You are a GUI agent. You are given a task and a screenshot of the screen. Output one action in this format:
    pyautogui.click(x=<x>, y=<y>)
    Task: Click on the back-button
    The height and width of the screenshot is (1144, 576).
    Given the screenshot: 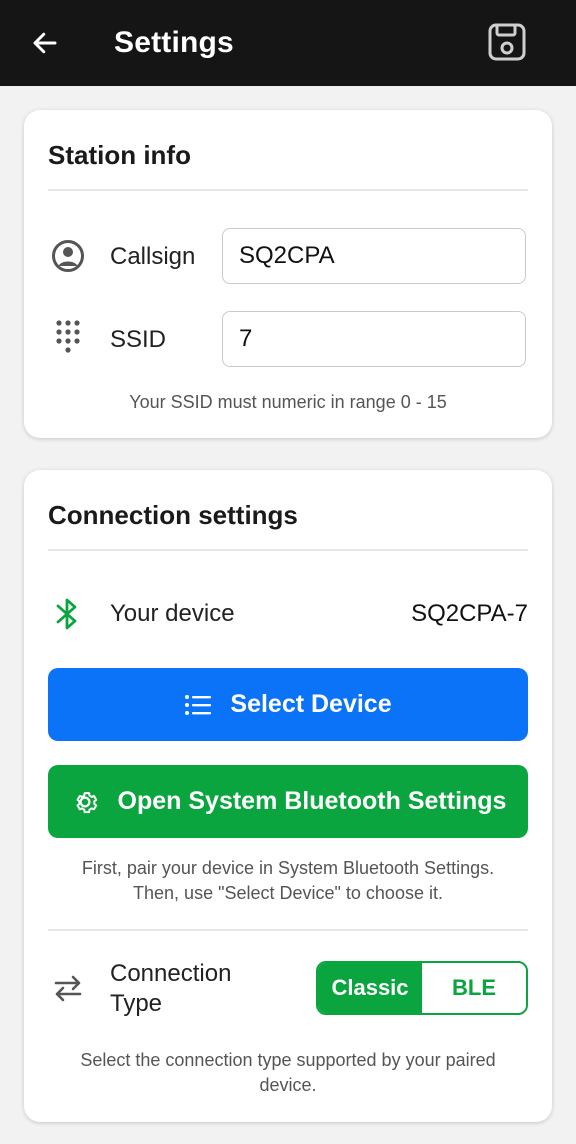 What is the action you would take?
    pyautogui.click(x=45, y=43)
    